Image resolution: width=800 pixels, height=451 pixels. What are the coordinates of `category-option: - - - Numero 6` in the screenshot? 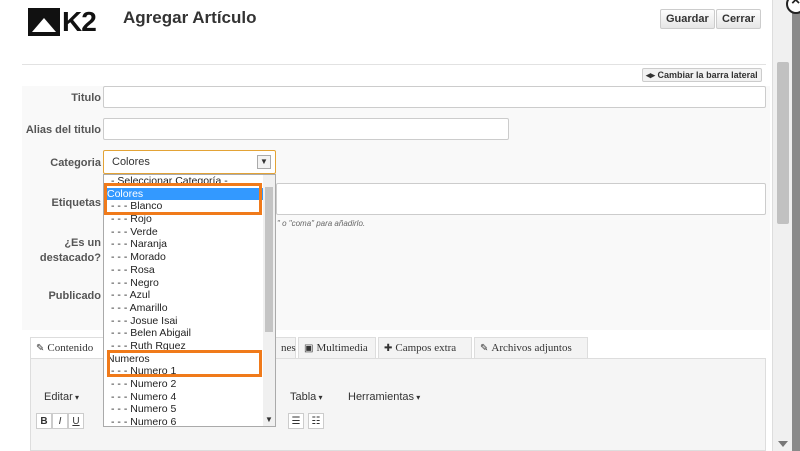 It's located at (184, 421).